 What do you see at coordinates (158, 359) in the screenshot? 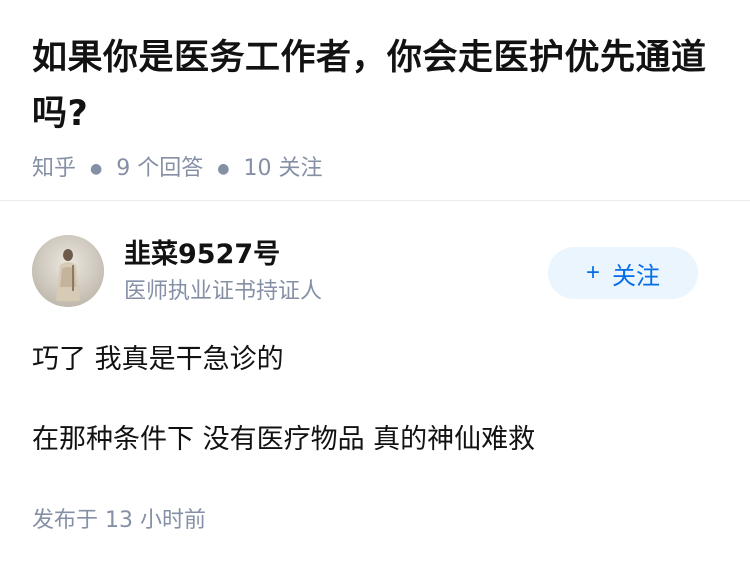
I see `answer-paragraph: 巧了 我真是干急诊的` at bounding box center [158, 359].